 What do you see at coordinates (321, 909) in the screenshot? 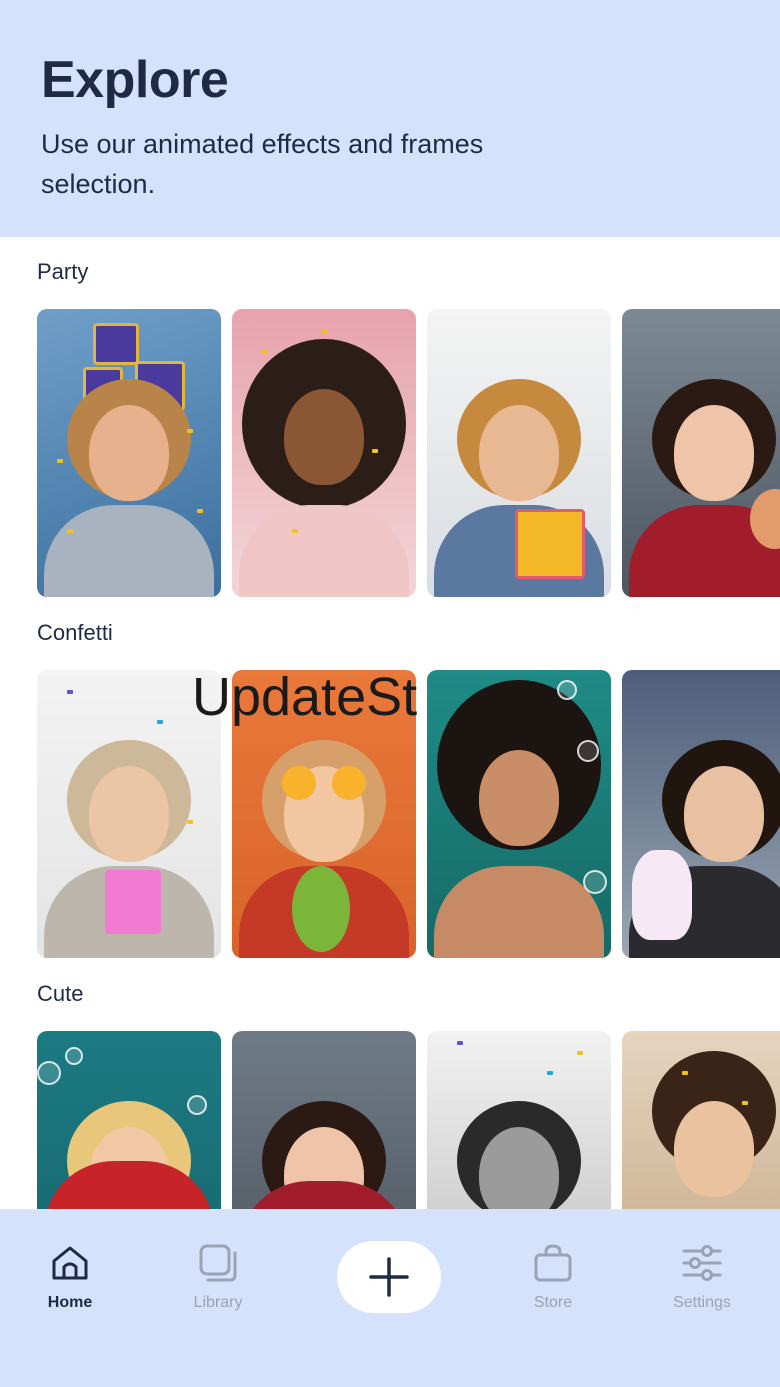
I see `avocado-icon` at bounding box center [321, 909].